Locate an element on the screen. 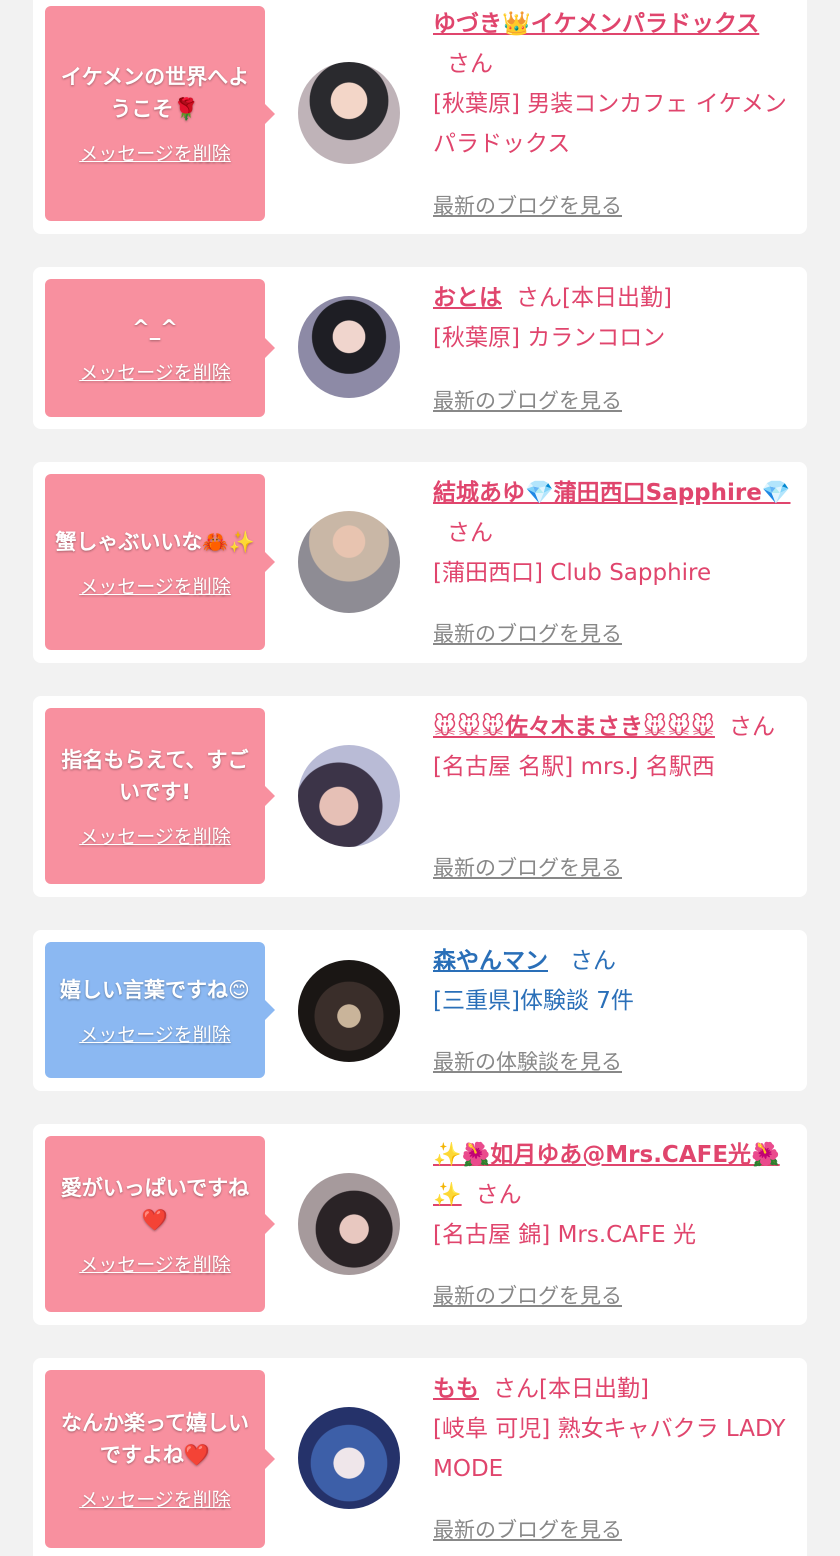 The image size is (840, 1556). message-bubble: 指名もらえて、すごいです! メッセージを削除 is located at coordinates (160, 796).